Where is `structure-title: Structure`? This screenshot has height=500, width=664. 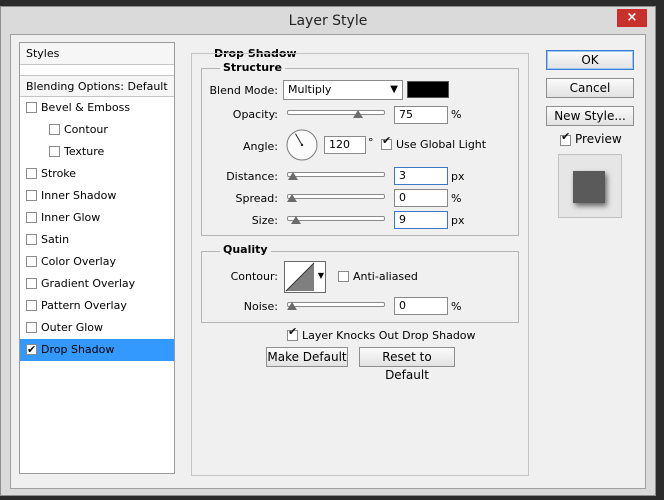
structure-title: Structure is located at coordinates (252, 67).